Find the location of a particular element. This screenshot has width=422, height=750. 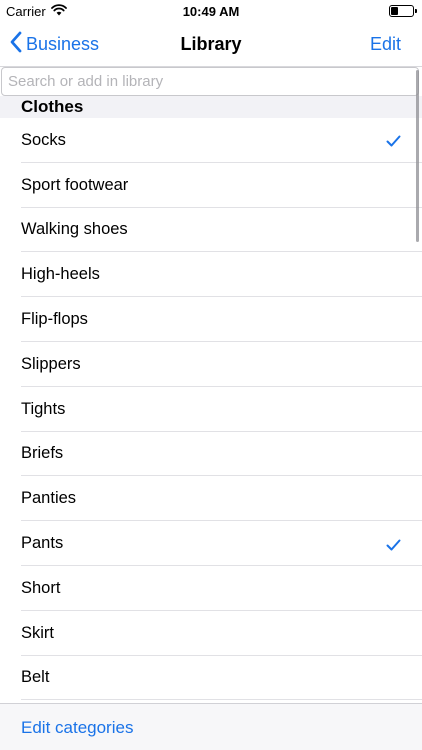

list-item: Slippers is located at coordinates (211, 364).